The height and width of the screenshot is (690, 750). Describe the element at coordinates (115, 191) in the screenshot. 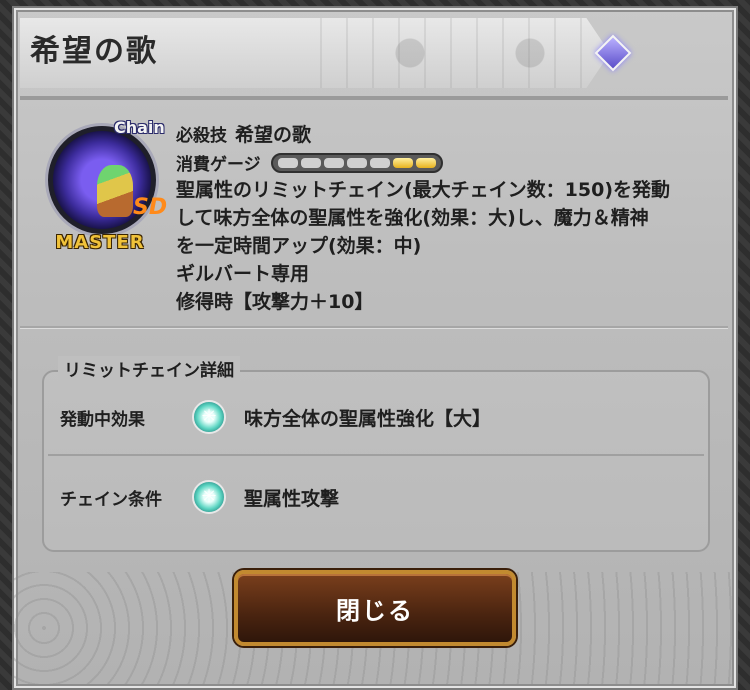

I see `character-figure-icon` at that location.